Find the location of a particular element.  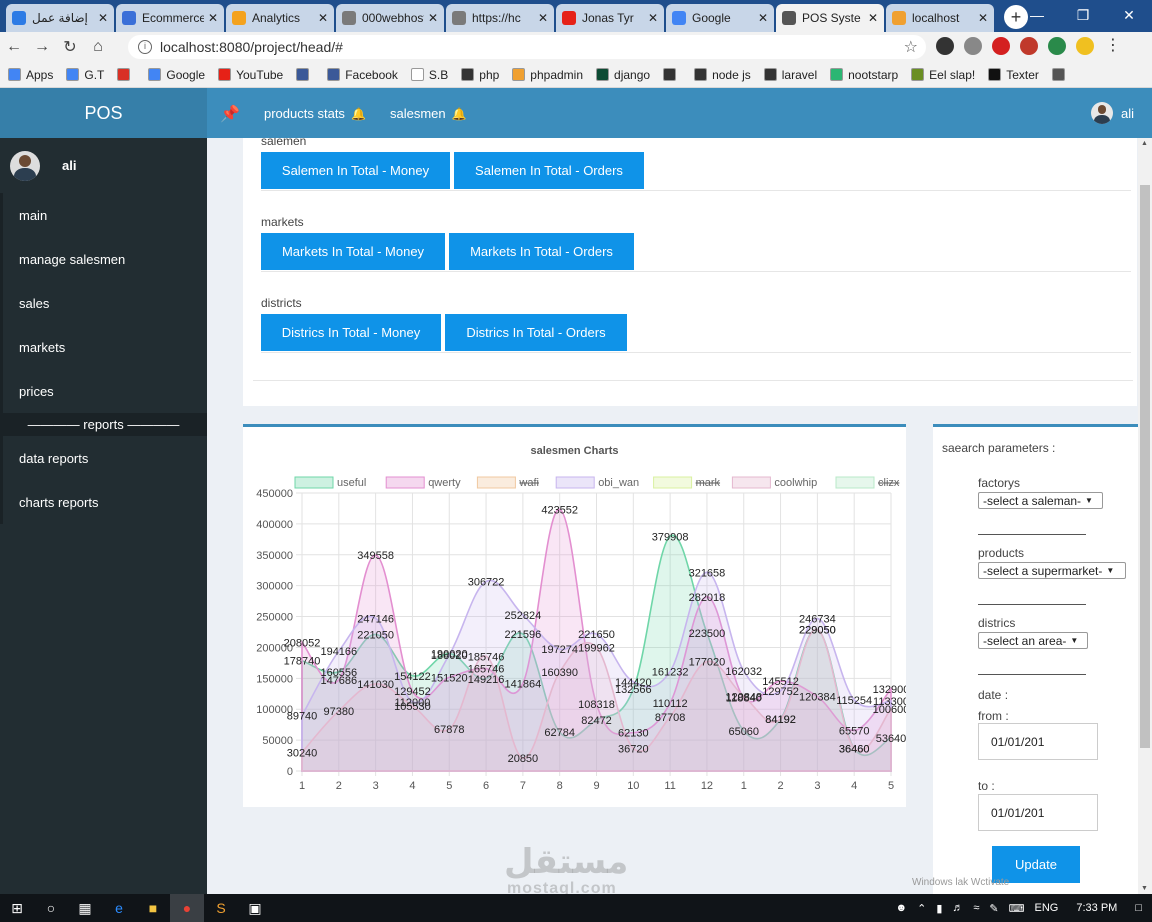

districs-total-money-button: Districs In Total - Money is located at coordinates (351, 332).